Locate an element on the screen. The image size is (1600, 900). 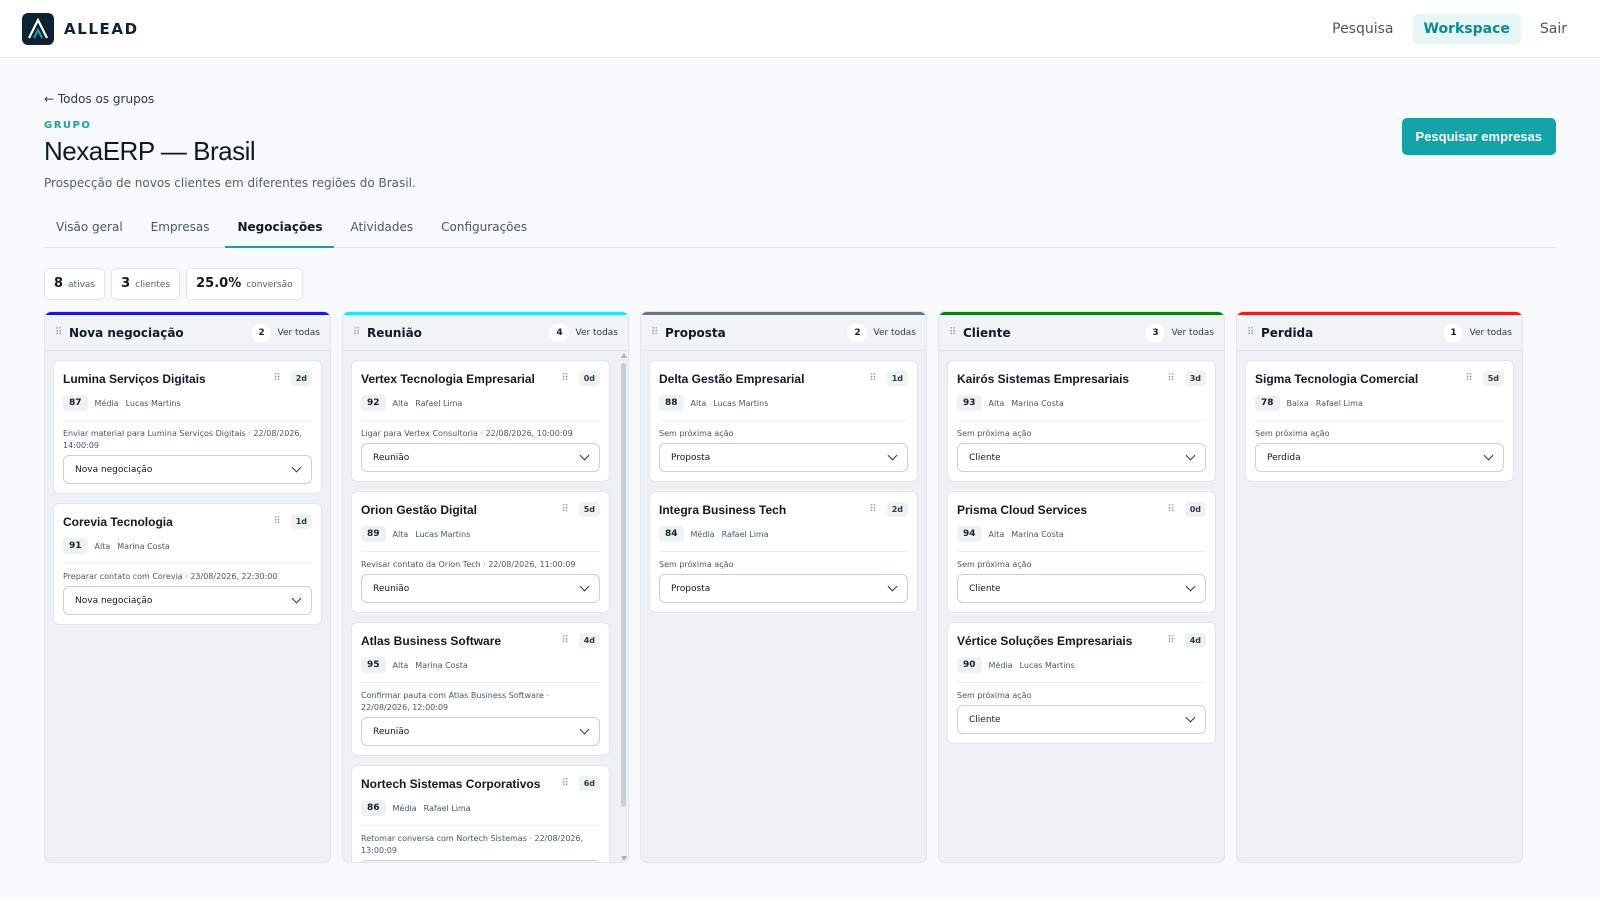
top-nav: Pesquisa Workspace Sair is located at coordinates (1449, 28).